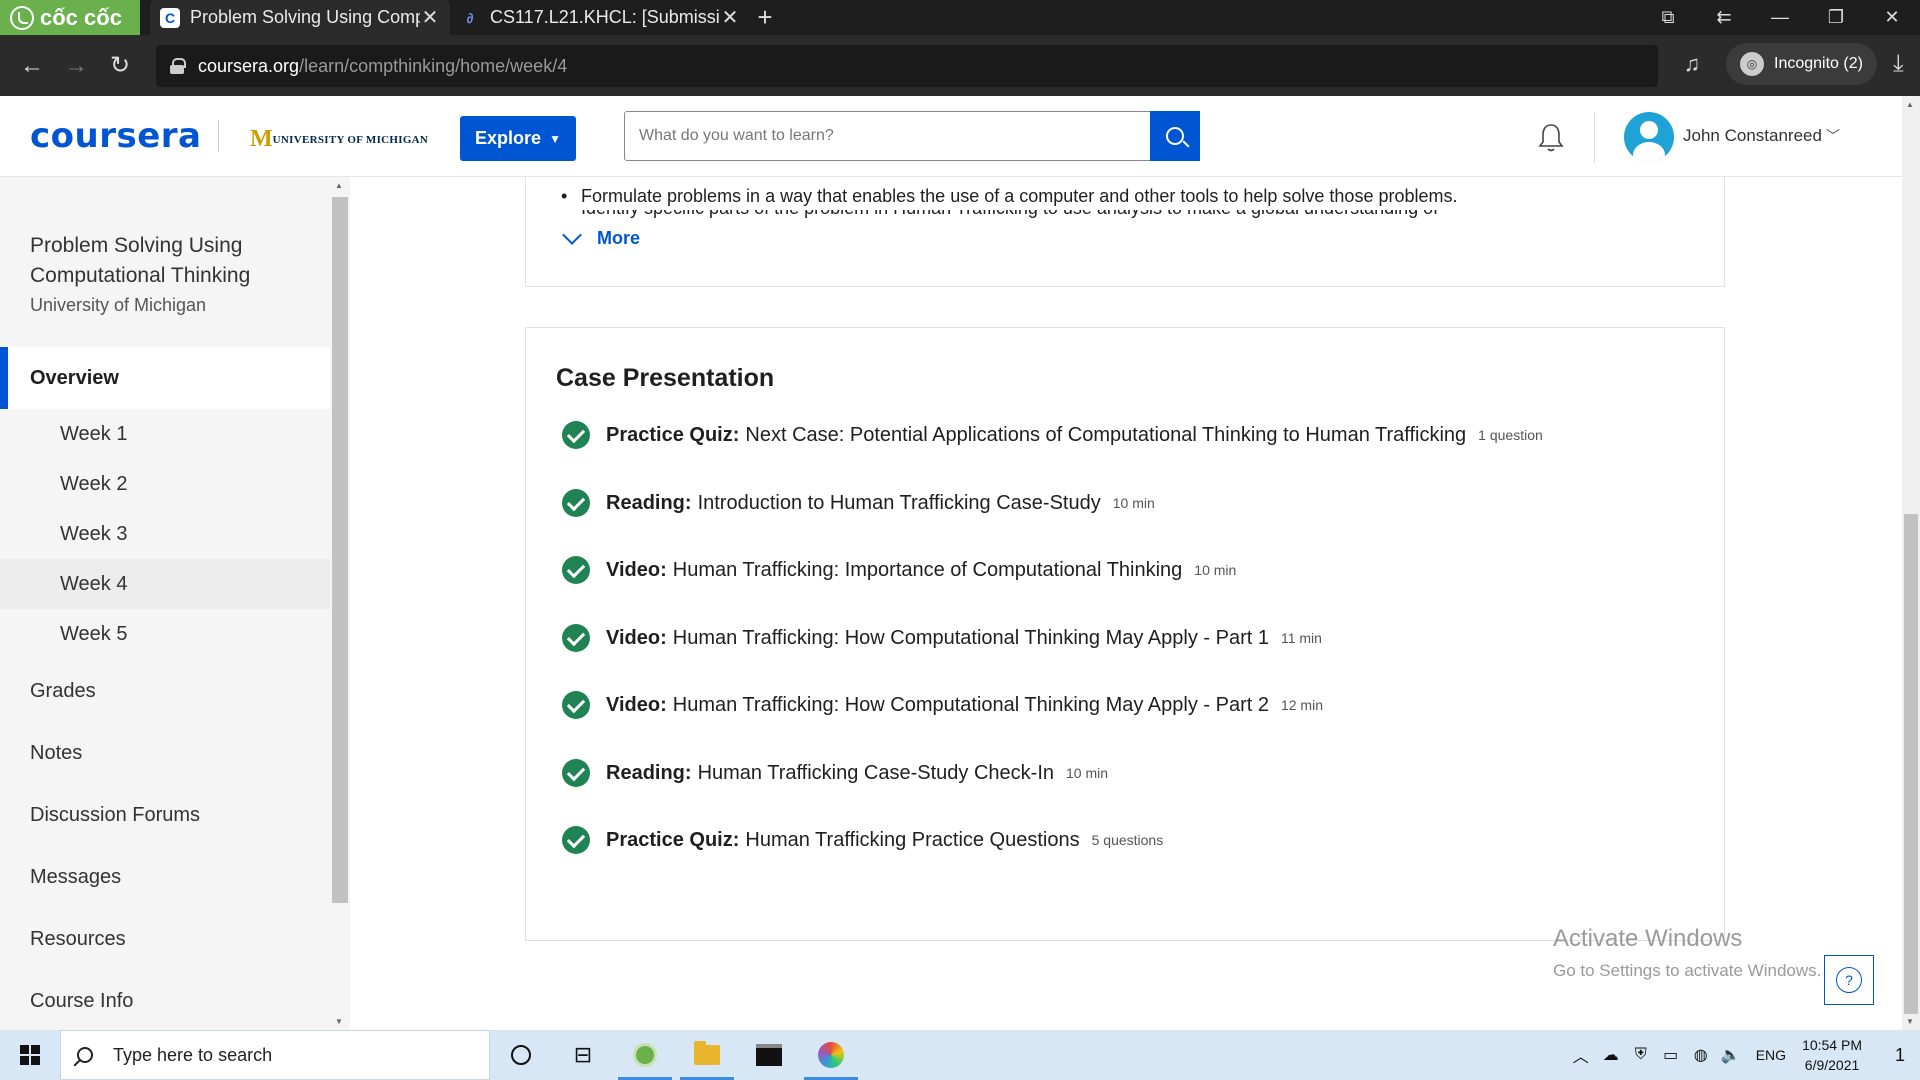 The width and height of the screenshot is (1920, 1080). Describe the element at coordinates (1849, 980) in the screenshot. I see `help-button: ?` at that location.